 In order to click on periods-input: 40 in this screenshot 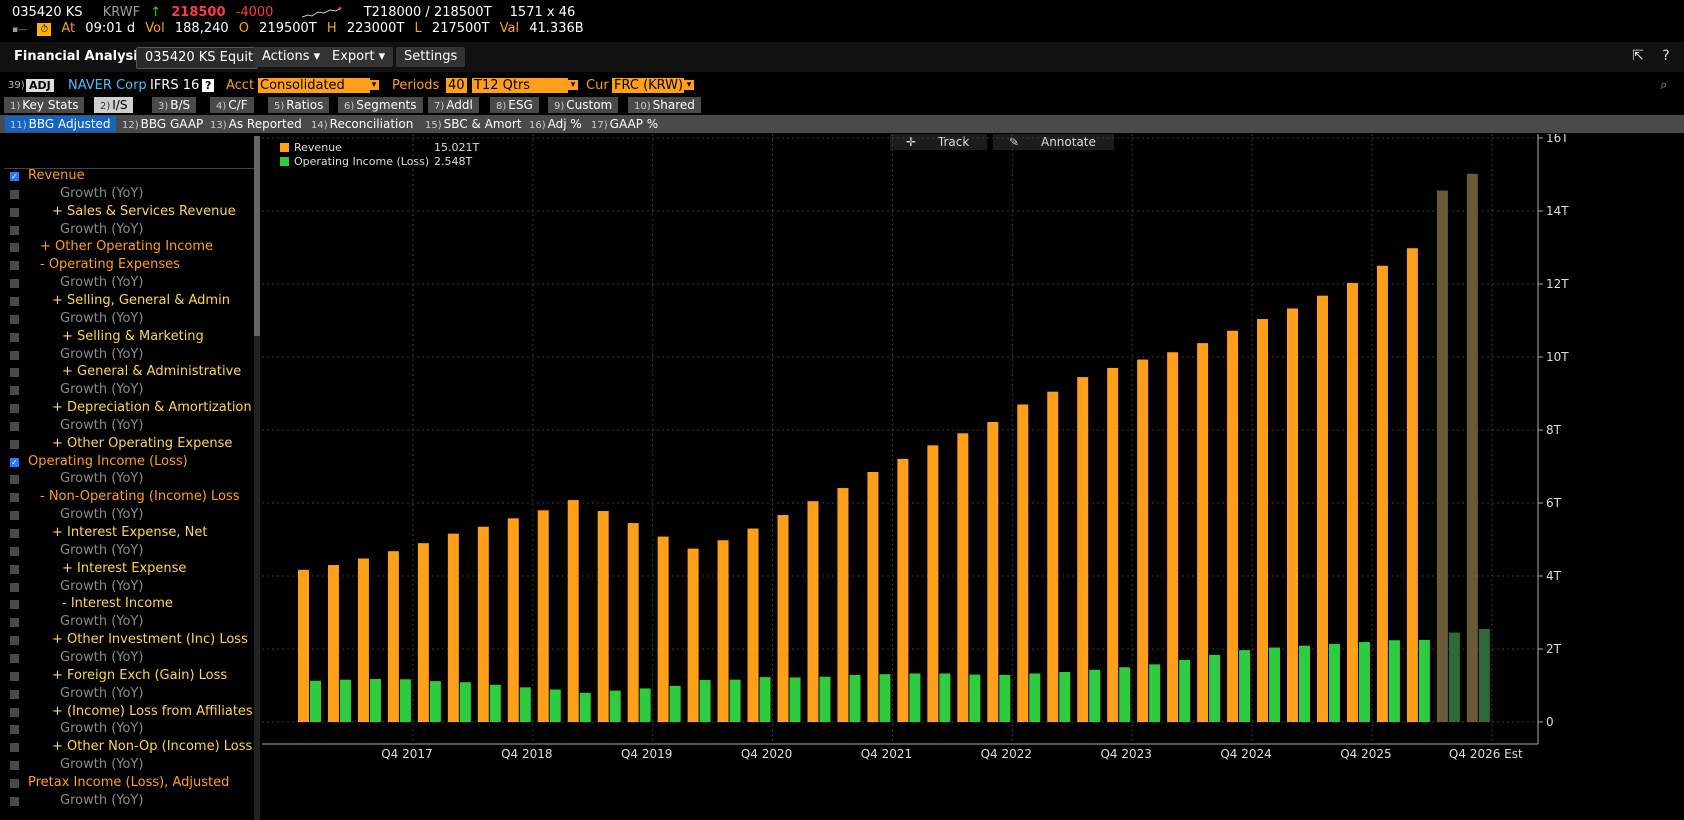, I will do `click(456, 85)`.